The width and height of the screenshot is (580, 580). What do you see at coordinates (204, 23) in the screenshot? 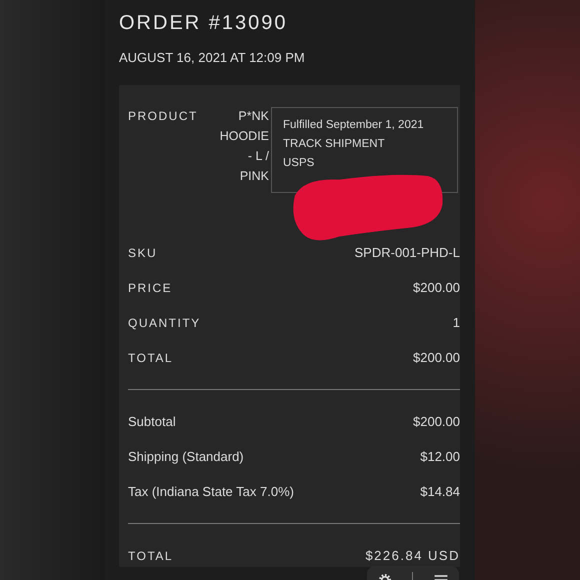
I see `order-title: ORDER #13090` at bounding box center [204, 23].